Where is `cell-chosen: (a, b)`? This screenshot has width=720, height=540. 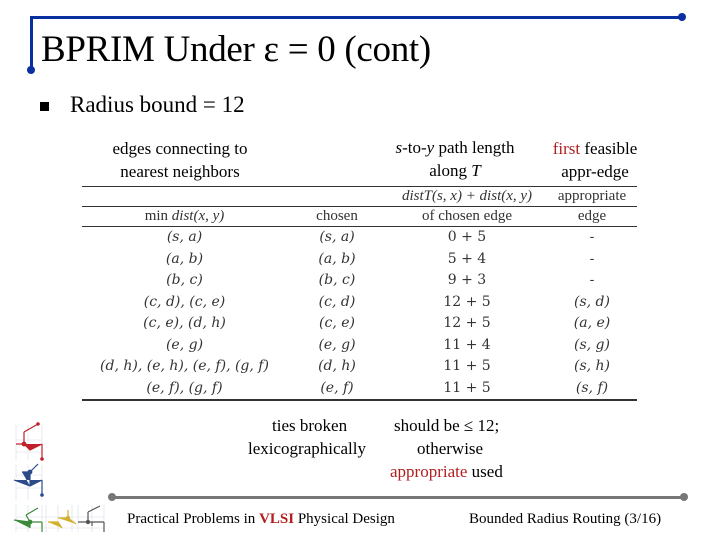 cell-chosen: (a, b) is located at coordinates (337, 258).